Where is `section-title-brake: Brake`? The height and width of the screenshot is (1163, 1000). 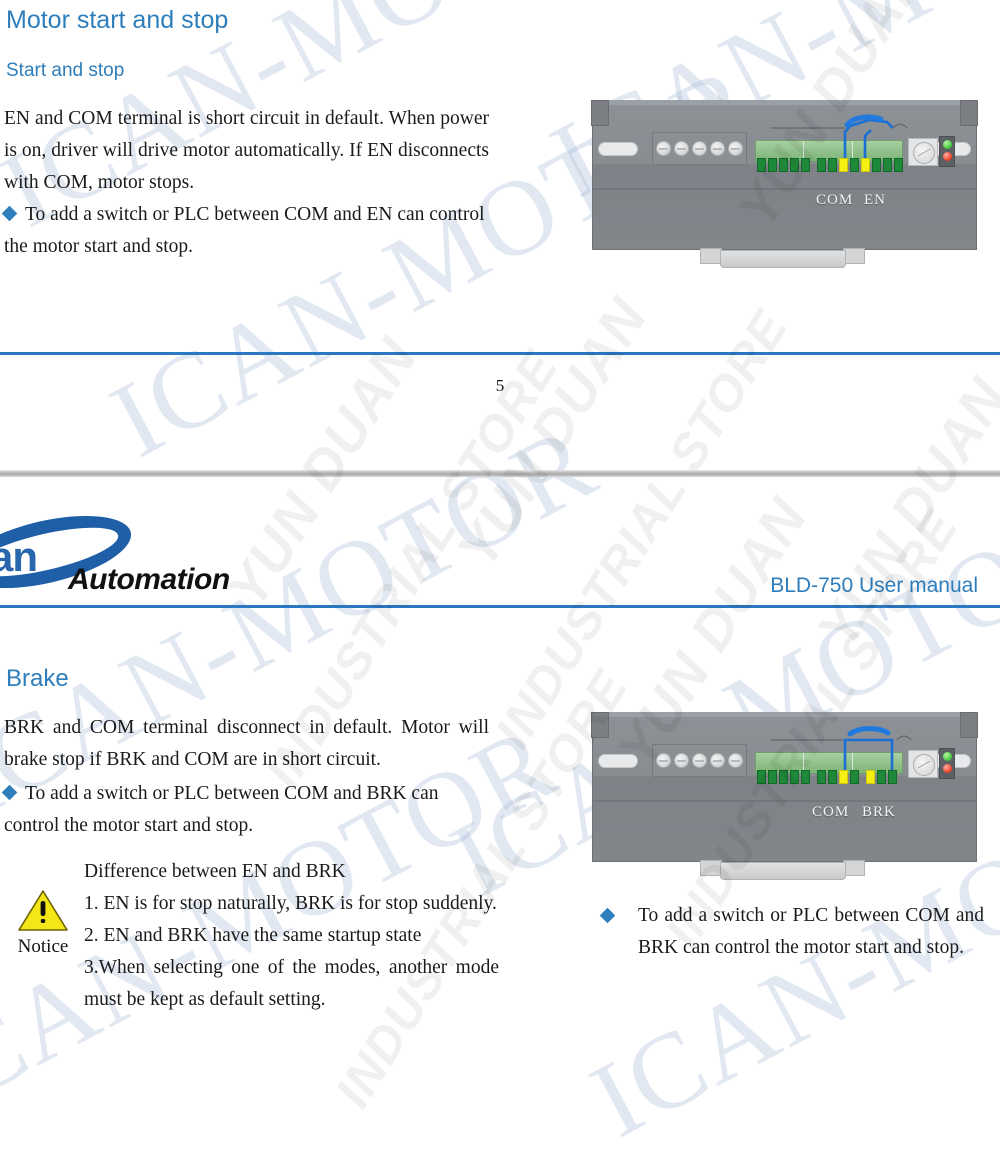
section-title-brake: Brake is located at coordinates (37, 678).